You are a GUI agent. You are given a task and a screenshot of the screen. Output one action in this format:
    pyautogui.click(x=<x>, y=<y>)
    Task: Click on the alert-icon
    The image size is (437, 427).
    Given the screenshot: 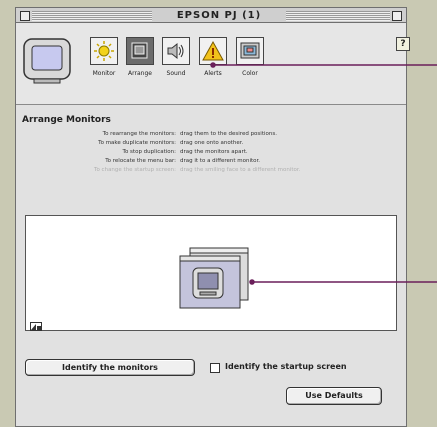 What is the action you would take?
    pyautogui.click(x=213, y=51)
    